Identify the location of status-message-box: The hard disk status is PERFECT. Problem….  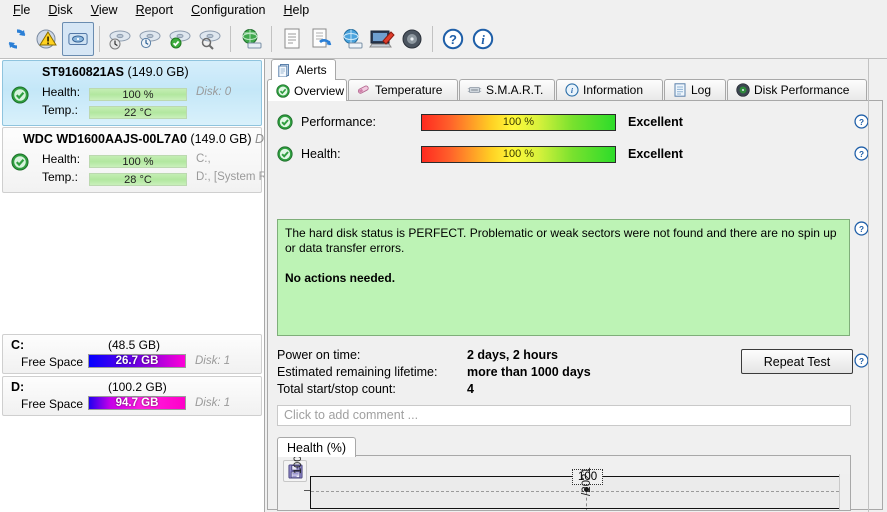
(563, 277).